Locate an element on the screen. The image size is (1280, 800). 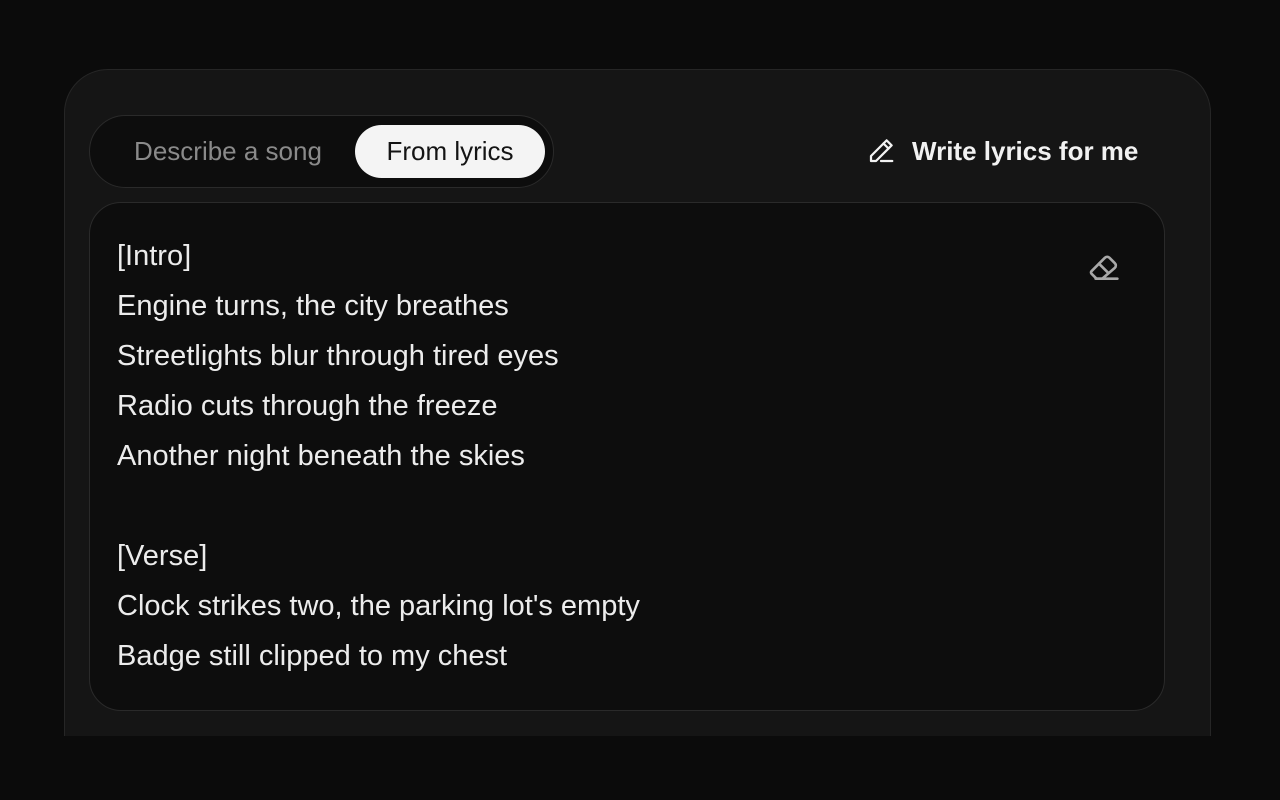
pencil-icon is located at coordinates (881, 151).